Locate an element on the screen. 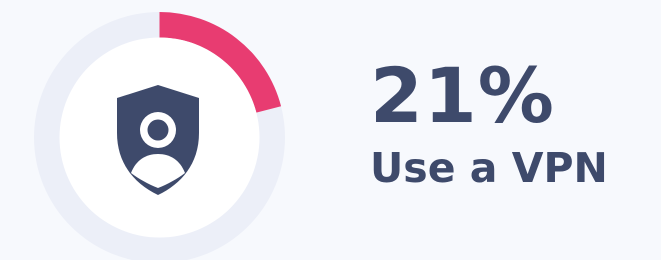  stat-percentage: 21% is located at coordinates (462, 95).